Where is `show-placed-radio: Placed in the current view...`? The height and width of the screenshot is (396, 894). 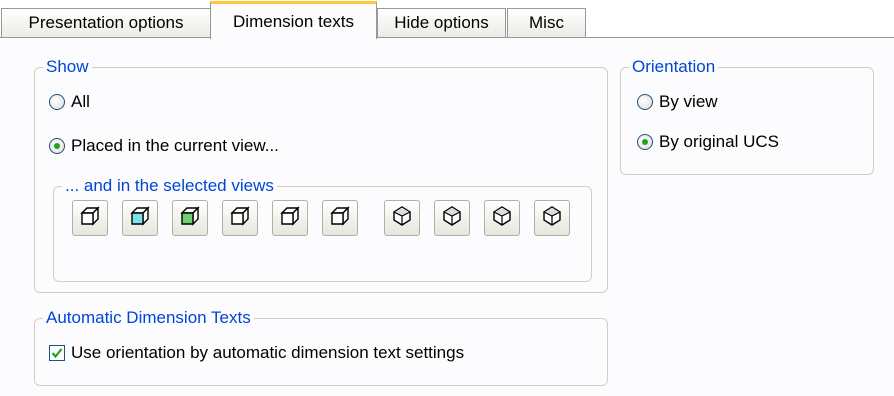
show-placed-radio: Placed in the current view... is located at coordinates (164, 146).